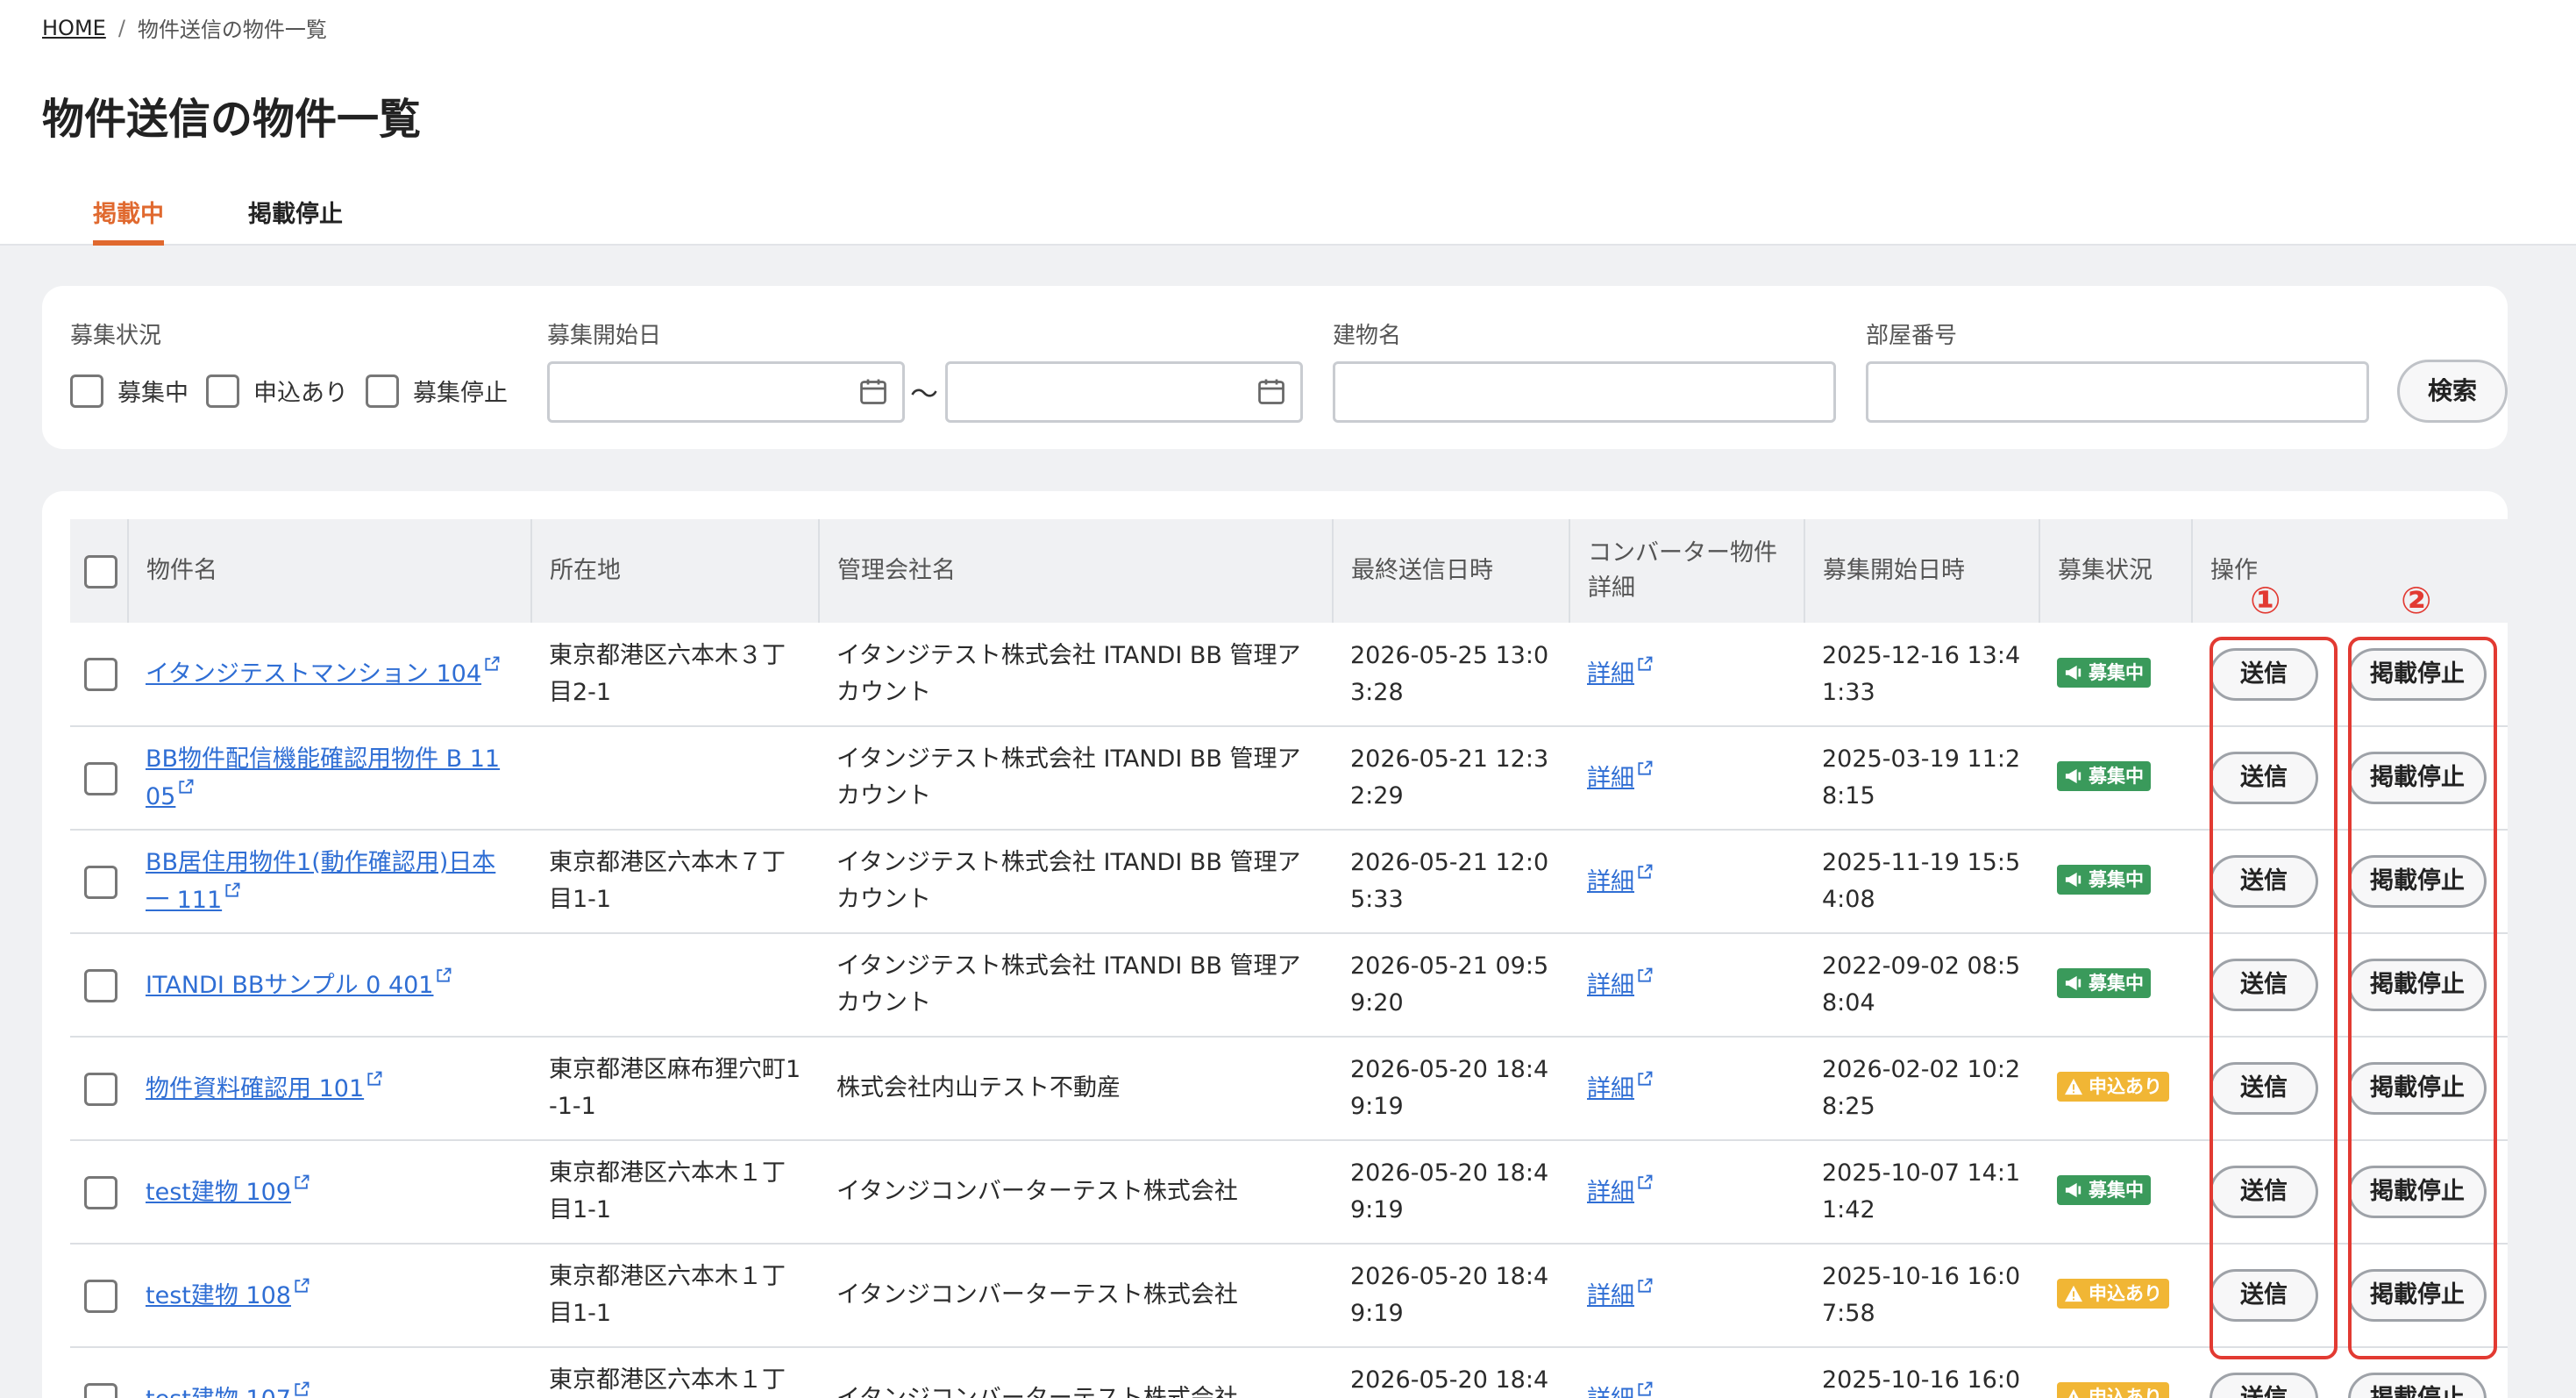 The height and width of the screenshot is (1398, 2576). Describe the element at coordinates (1921, 1380) in the screenshot. I see `start-date-cell: 2025-10-16 16:07:58` at that location.